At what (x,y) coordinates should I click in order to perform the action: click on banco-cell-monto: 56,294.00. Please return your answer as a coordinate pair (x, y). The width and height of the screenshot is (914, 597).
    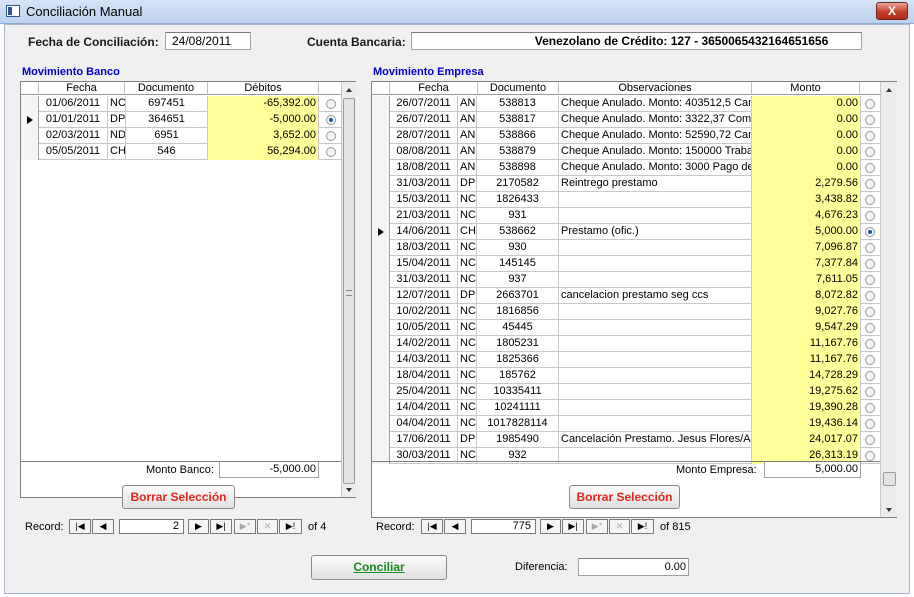
    Looking at the image, I should click on (263, 152).